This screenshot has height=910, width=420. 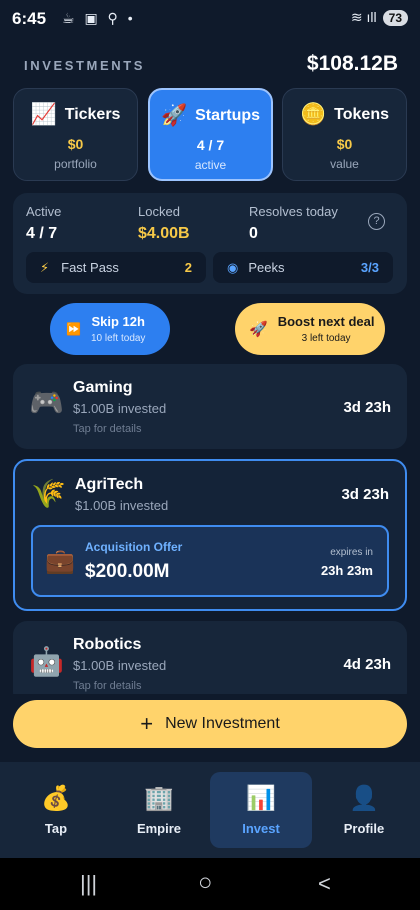 I want to click on system-nav-bar: ||| ○ <, so click(x=210, y=884).